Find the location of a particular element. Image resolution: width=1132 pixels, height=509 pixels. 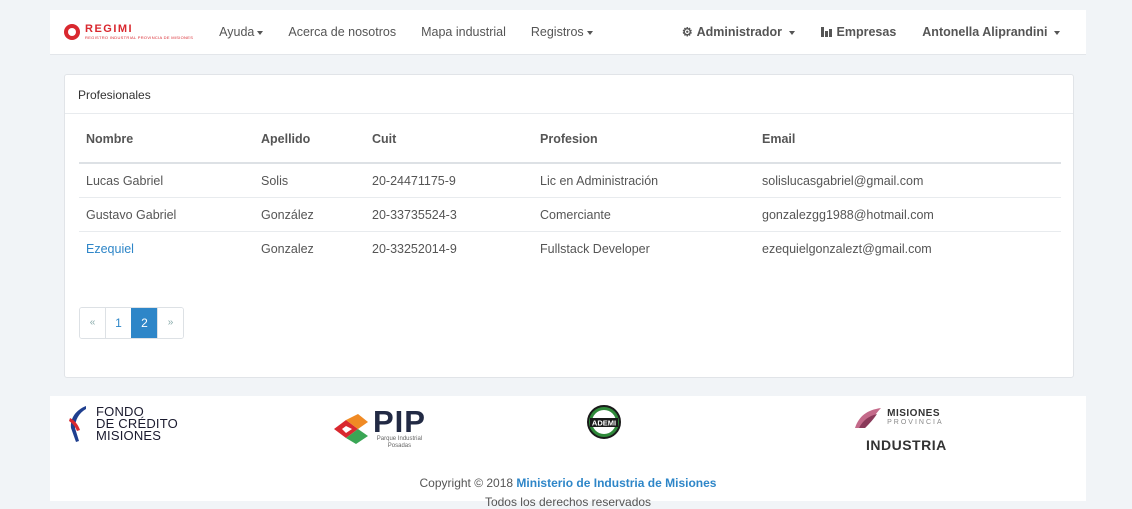

column-header-email: Email is located at coordinates (908, 148).